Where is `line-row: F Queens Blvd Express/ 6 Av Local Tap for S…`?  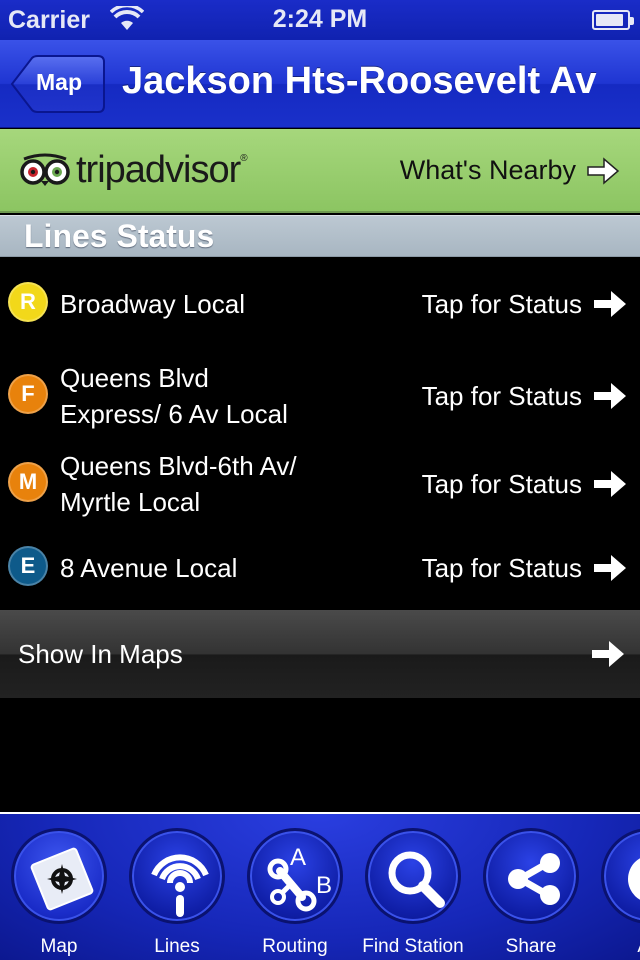 line-row: F Queens Blvd Express/ 6 Av Local Tap for S… is located at coordinates (320, 396).